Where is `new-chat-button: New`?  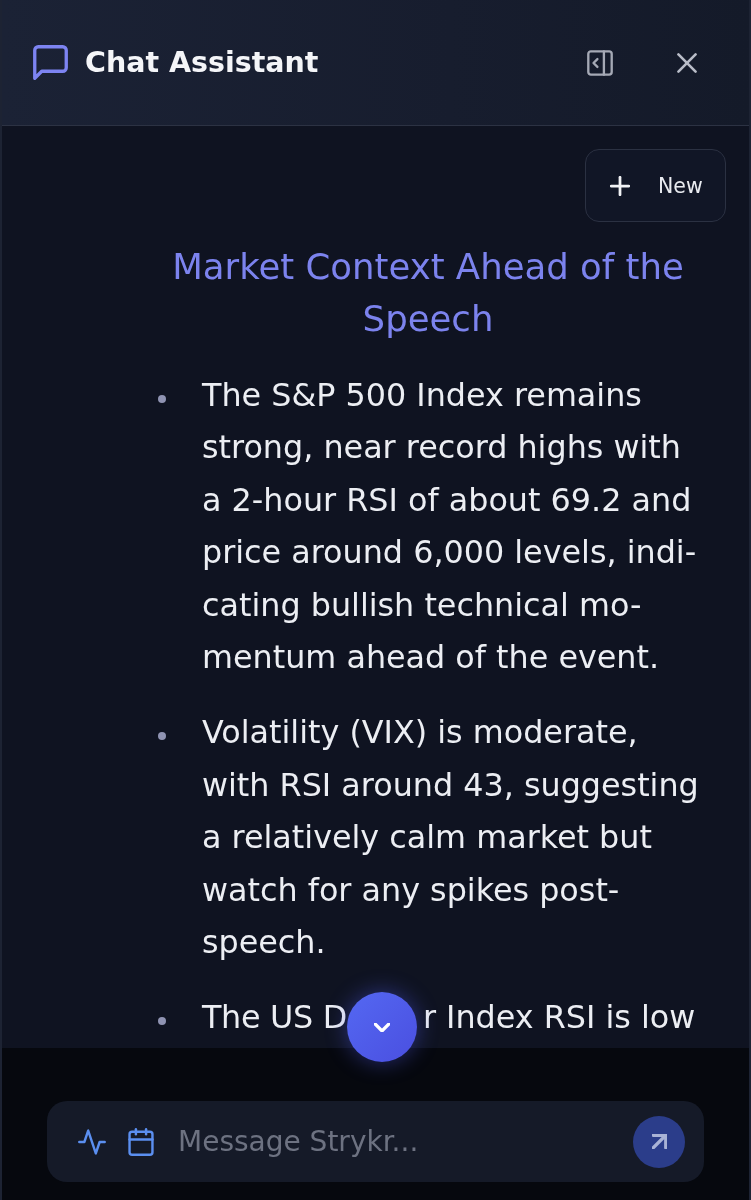
new-chat-button: New is located at coordinates (655, 185).